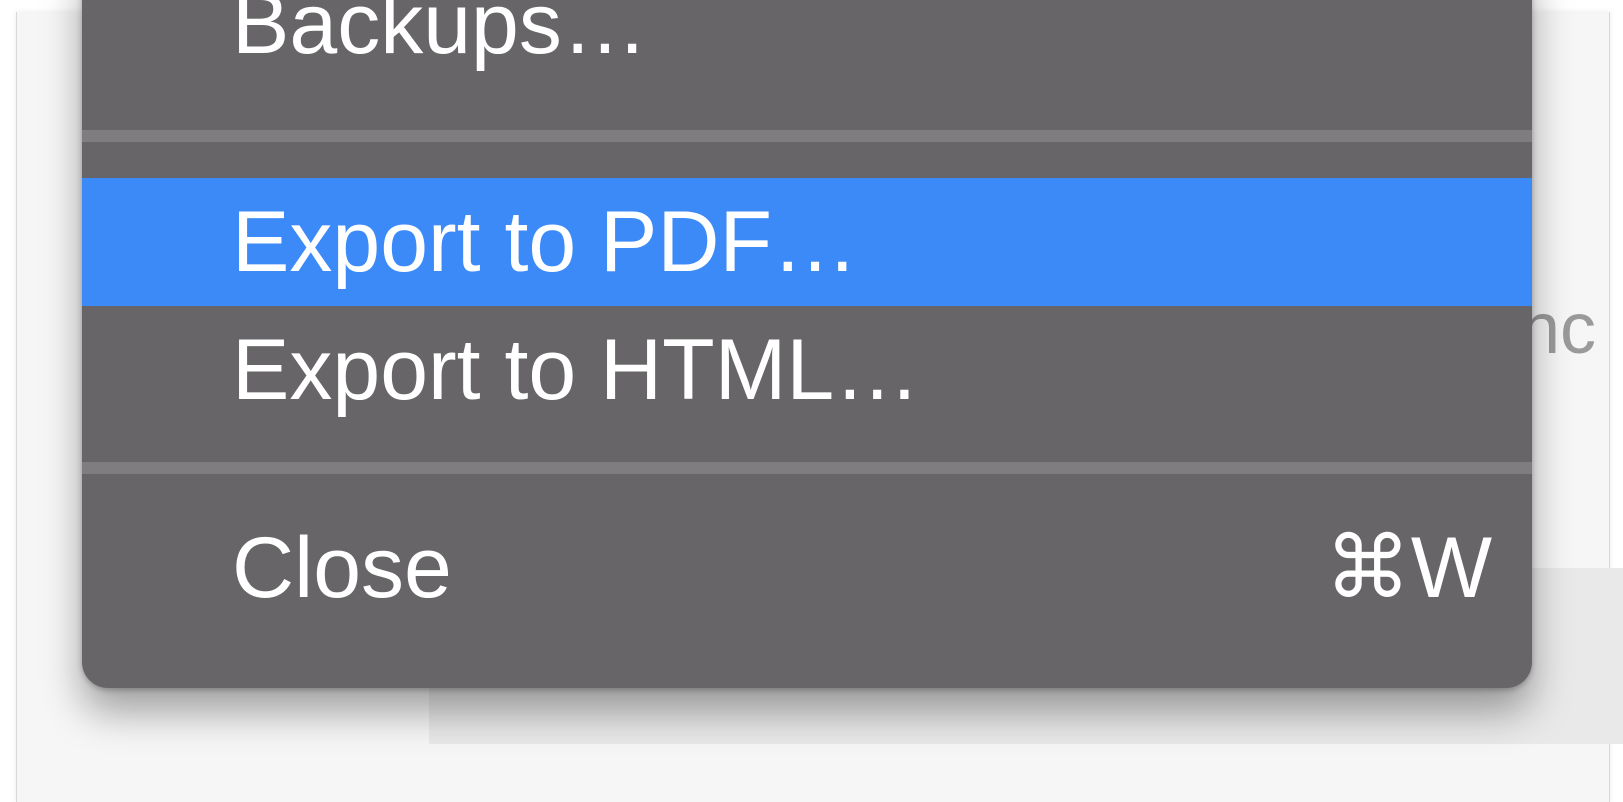 Image resolution: width=1623 pixels, height=802 pixels. What do you see at coordinates (807, 568) in the screenshot?
I see `menu-item-close: Close ⌘W` at bounding box center [807, 568].